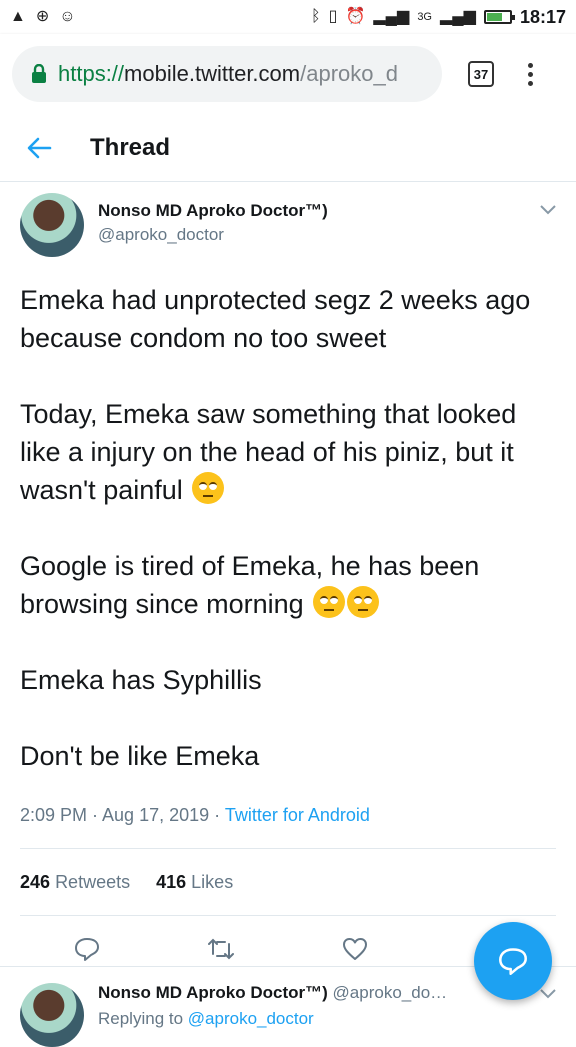  Describe the element at coordinates (355, 16) in the screenshot. I see `alarm-icon: ⏰` at that location.